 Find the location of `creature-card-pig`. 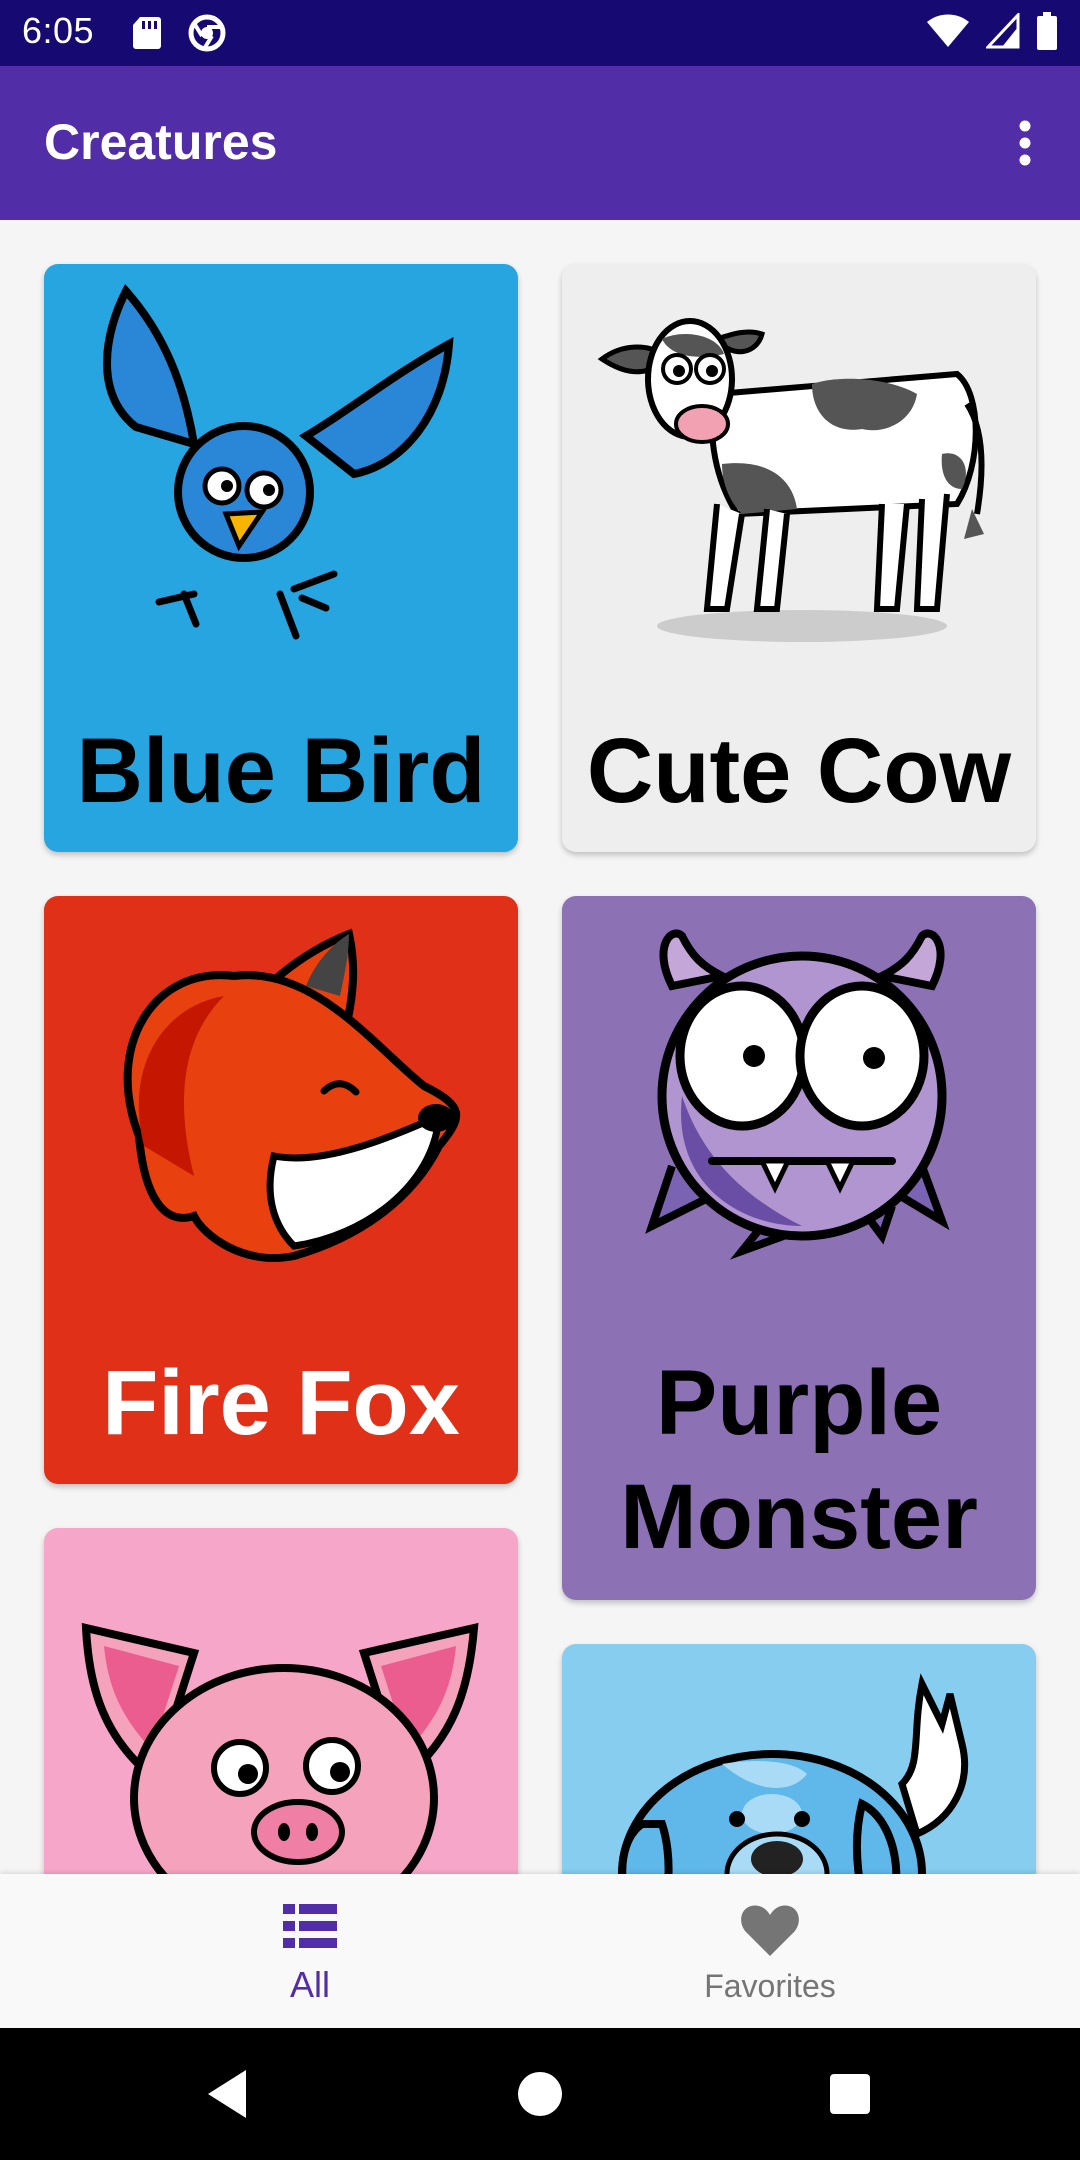

creature-card-pig is located at coordinates (281, 1701).